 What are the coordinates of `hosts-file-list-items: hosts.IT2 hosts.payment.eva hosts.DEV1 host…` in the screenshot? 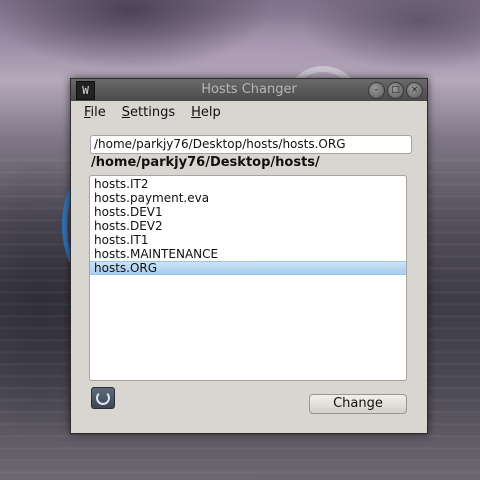 It's located at (248, 225).